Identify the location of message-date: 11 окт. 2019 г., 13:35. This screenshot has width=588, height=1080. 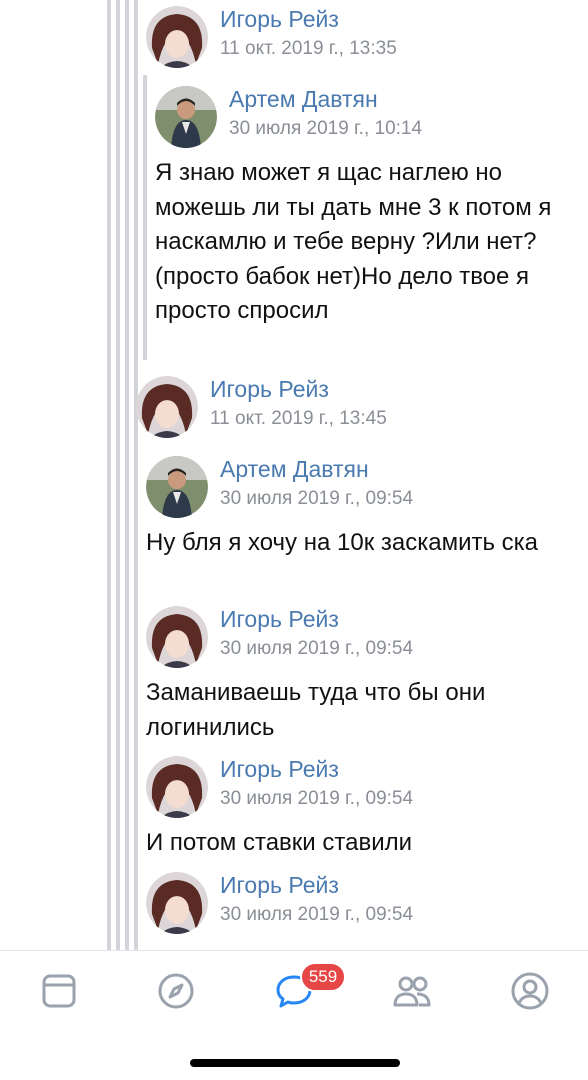
(308, 48).